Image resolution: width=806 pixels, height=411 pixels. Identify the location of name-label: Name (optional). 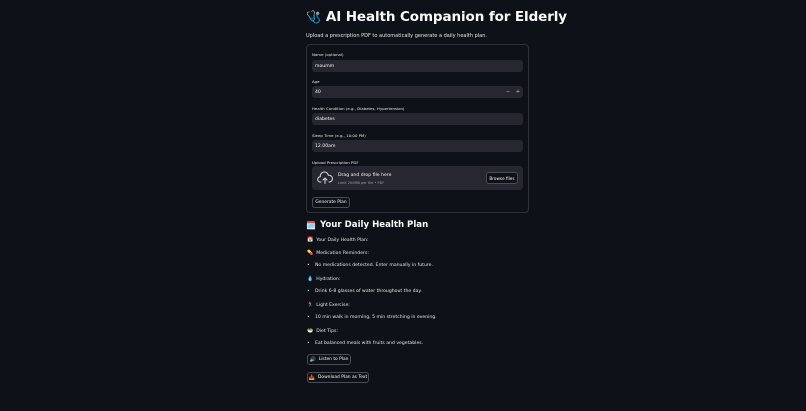
(328, 54).